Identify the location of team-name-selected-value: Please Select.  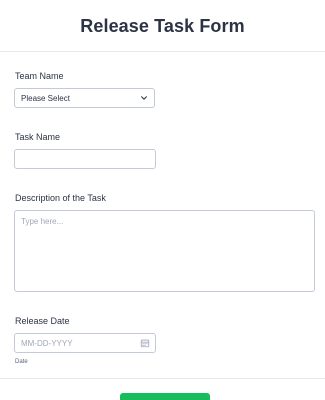
(45, 98).